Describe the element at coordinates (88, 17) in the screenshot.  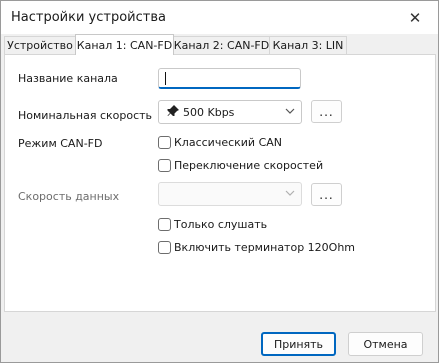
I see `window-title: Настройки устройства` at that location.